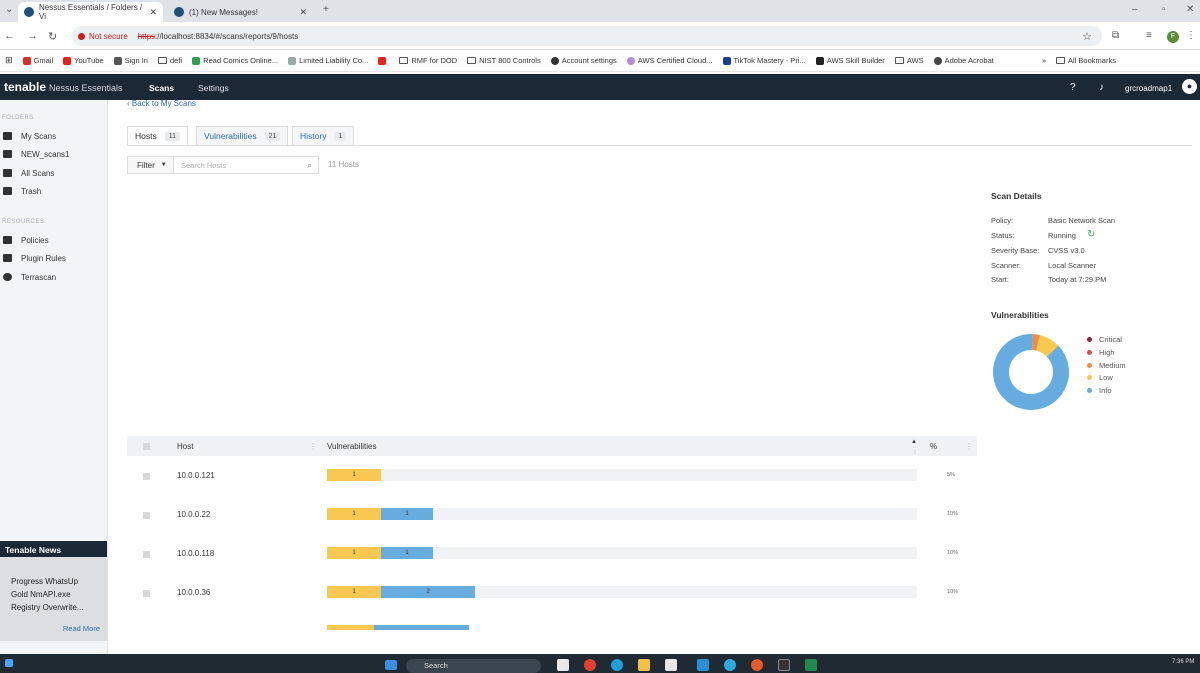  I want to click on table-row: 10.0.0.36 12 10%, so click(552, 594).